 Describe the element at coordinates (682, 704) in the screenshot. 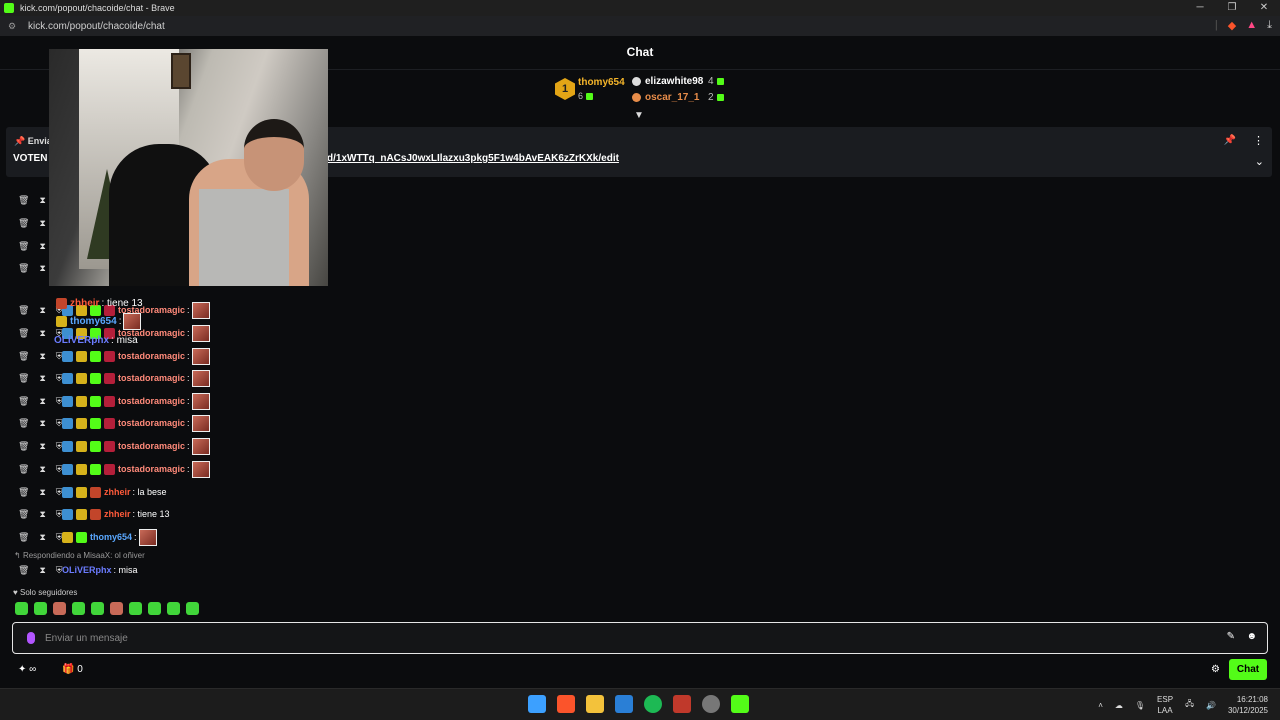

I see `obs-app-icon` at that location.